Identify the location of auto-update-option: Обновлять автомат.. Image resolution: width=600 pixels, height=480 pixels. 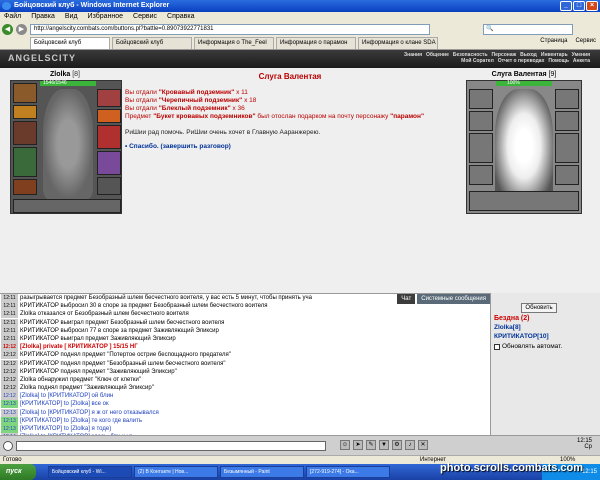
(528, 346).